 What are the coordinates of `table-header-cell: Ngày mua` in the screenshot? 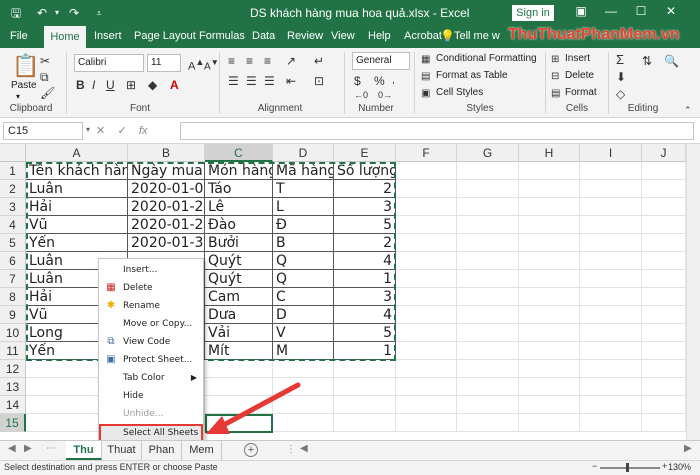 It's located at (166, 171).